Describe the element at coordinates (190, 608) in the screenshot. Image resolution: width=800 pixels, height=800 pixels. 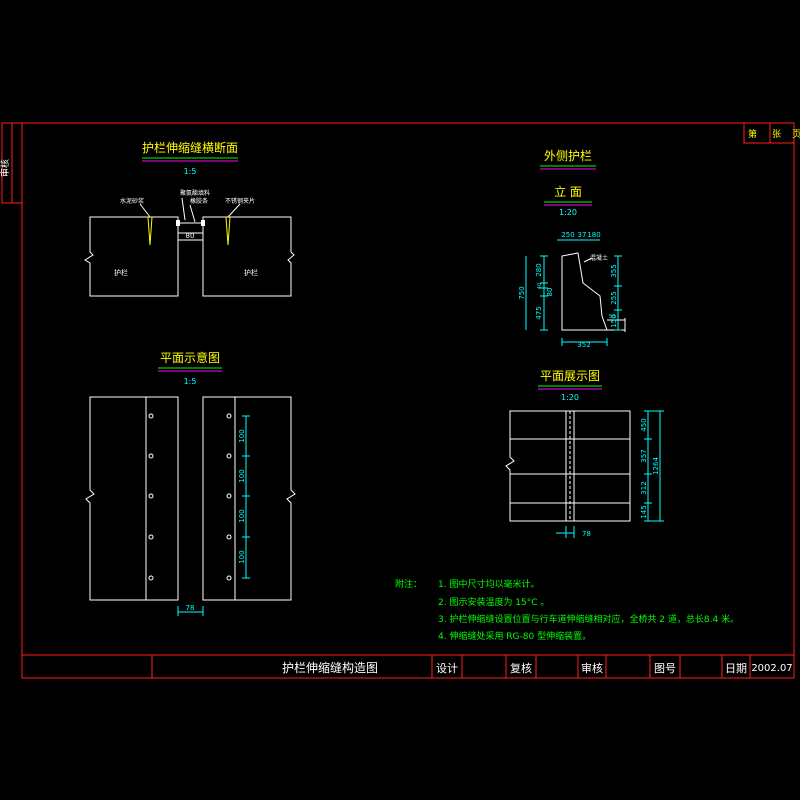
I see `plan-bottom-dim: 78` at that location.